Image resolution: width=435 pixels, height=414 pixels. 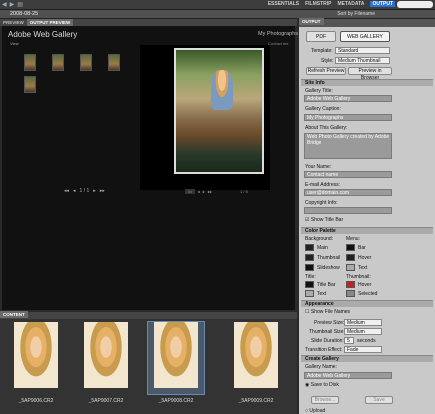 I want to click on tab-content: CONTENT, so click(x=14, y=314).